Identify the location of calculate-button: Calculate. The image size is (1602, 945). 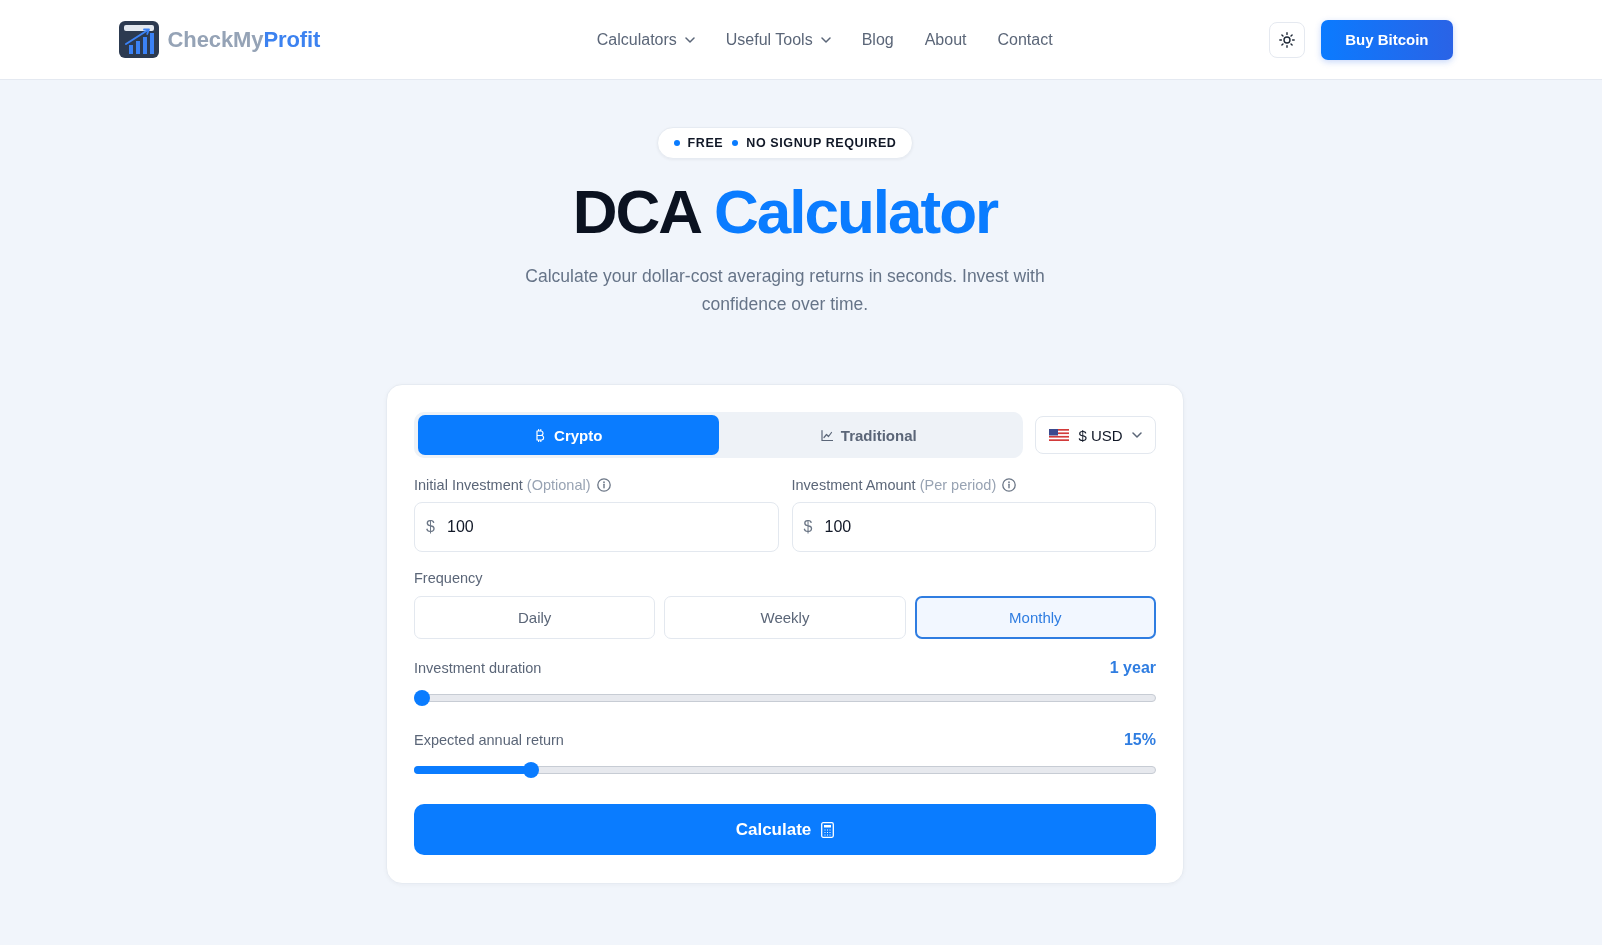
(785, 829).